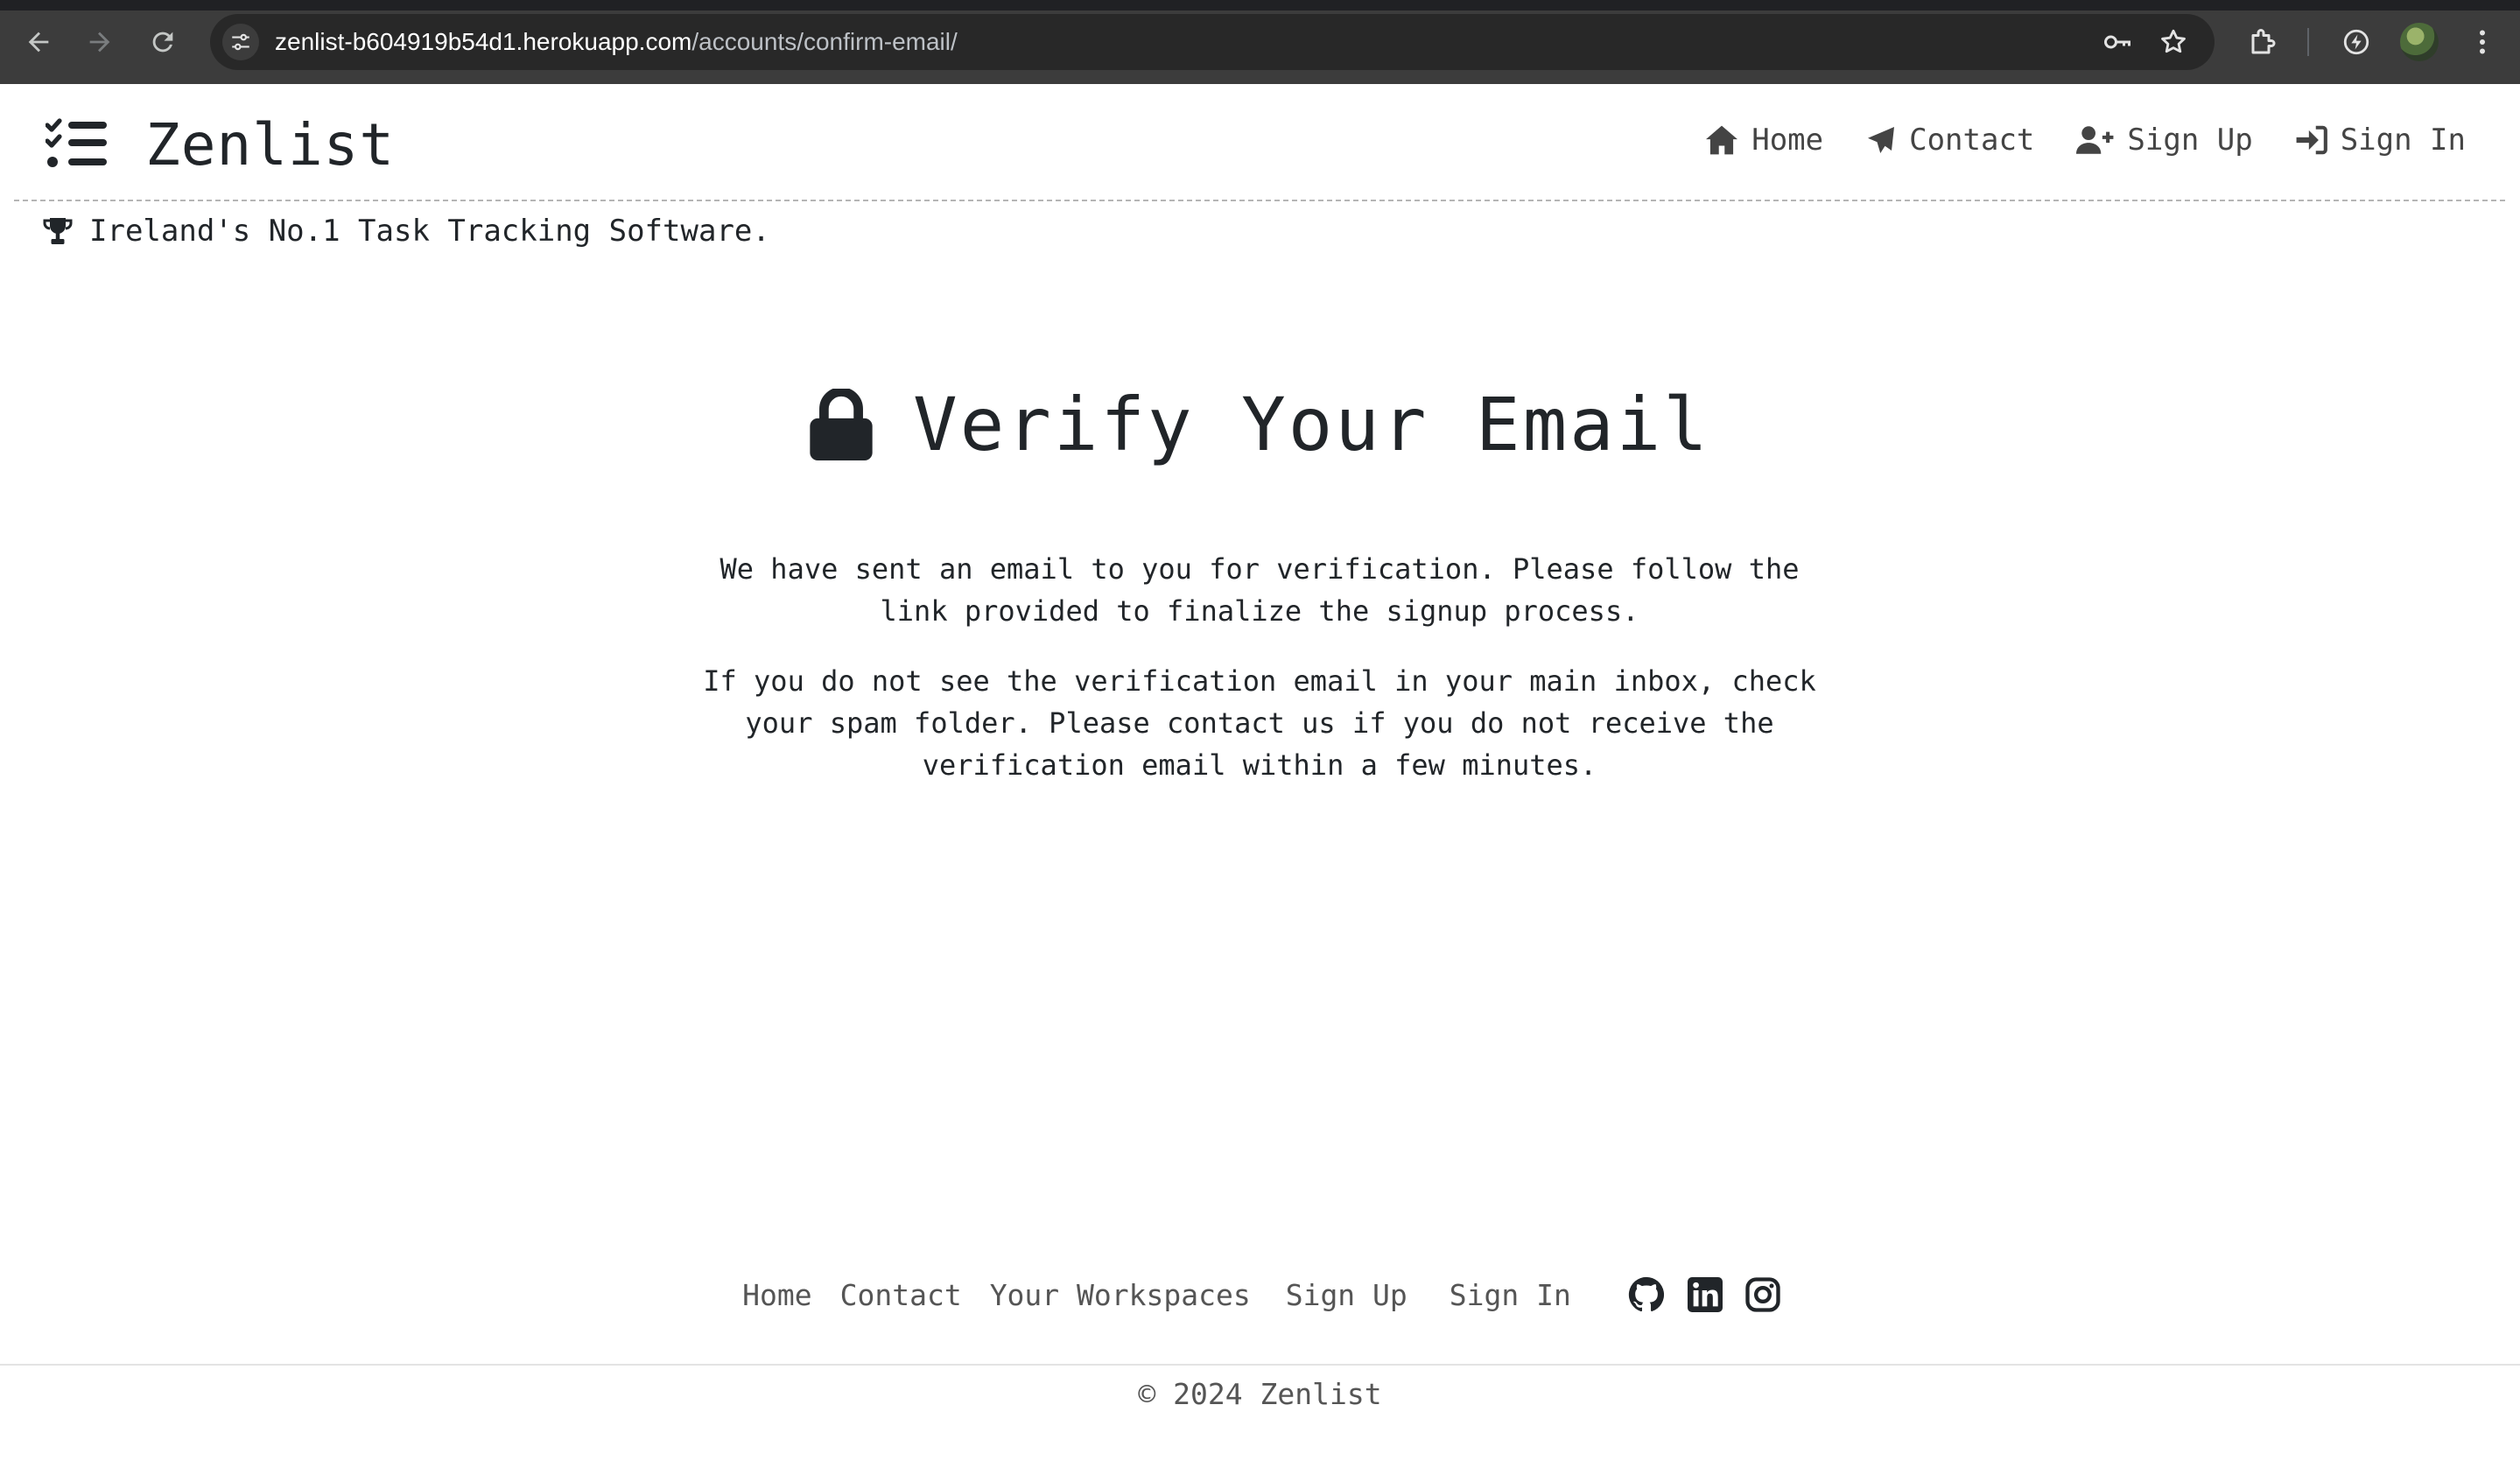  I want to click on nav-sign-in: Sign In, so click(2380, 140).